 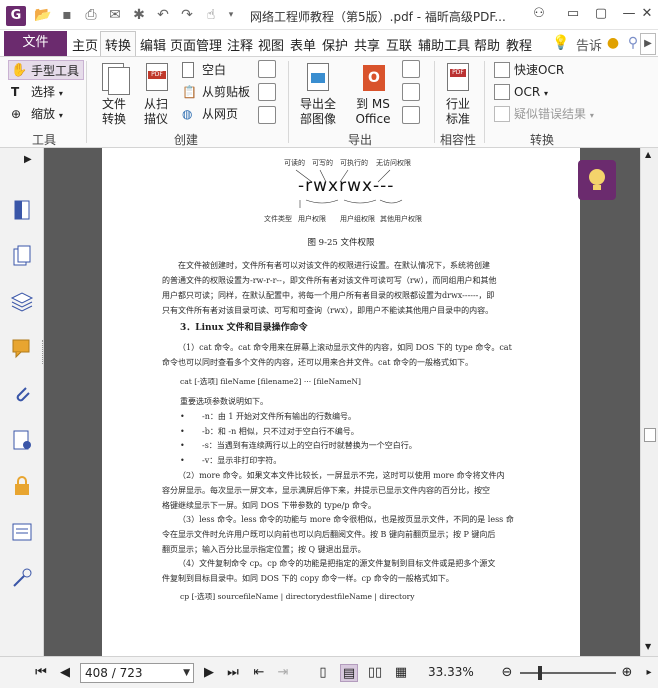 I want to click on fig-label-user-perm: 用户权限, so click(x=312, y=219).